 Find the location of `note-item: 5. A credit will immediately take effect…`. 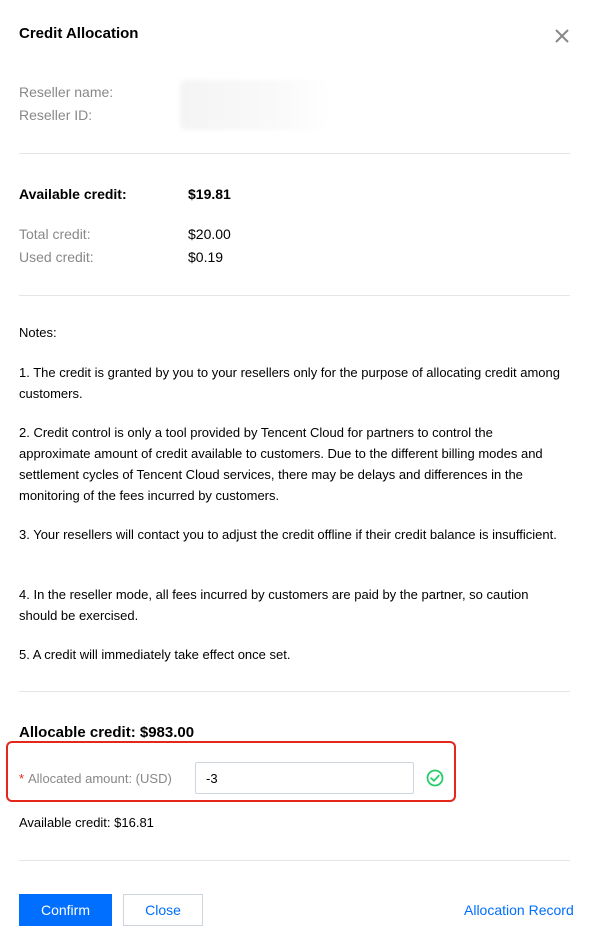

note-item: 5. A credit will immediately take effect… is located at coordinates (155, 654).